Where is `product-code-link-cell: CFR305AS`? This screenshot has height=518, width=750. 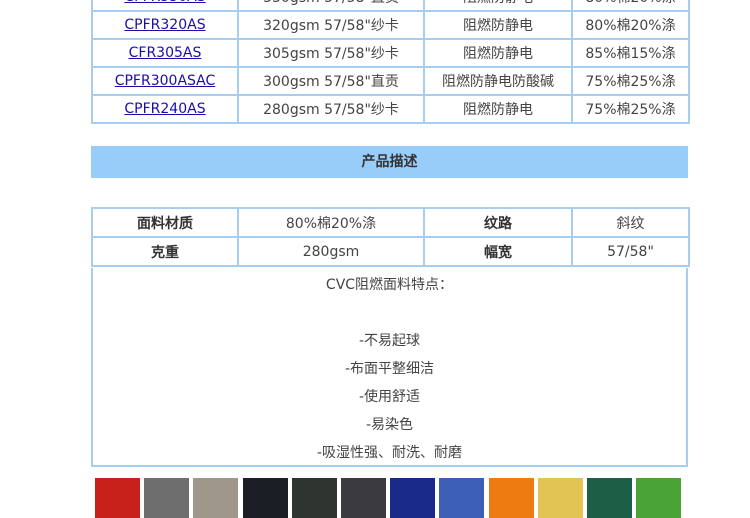 product-code-link-cell: CFR305AS is located at coordinates (165, 53).